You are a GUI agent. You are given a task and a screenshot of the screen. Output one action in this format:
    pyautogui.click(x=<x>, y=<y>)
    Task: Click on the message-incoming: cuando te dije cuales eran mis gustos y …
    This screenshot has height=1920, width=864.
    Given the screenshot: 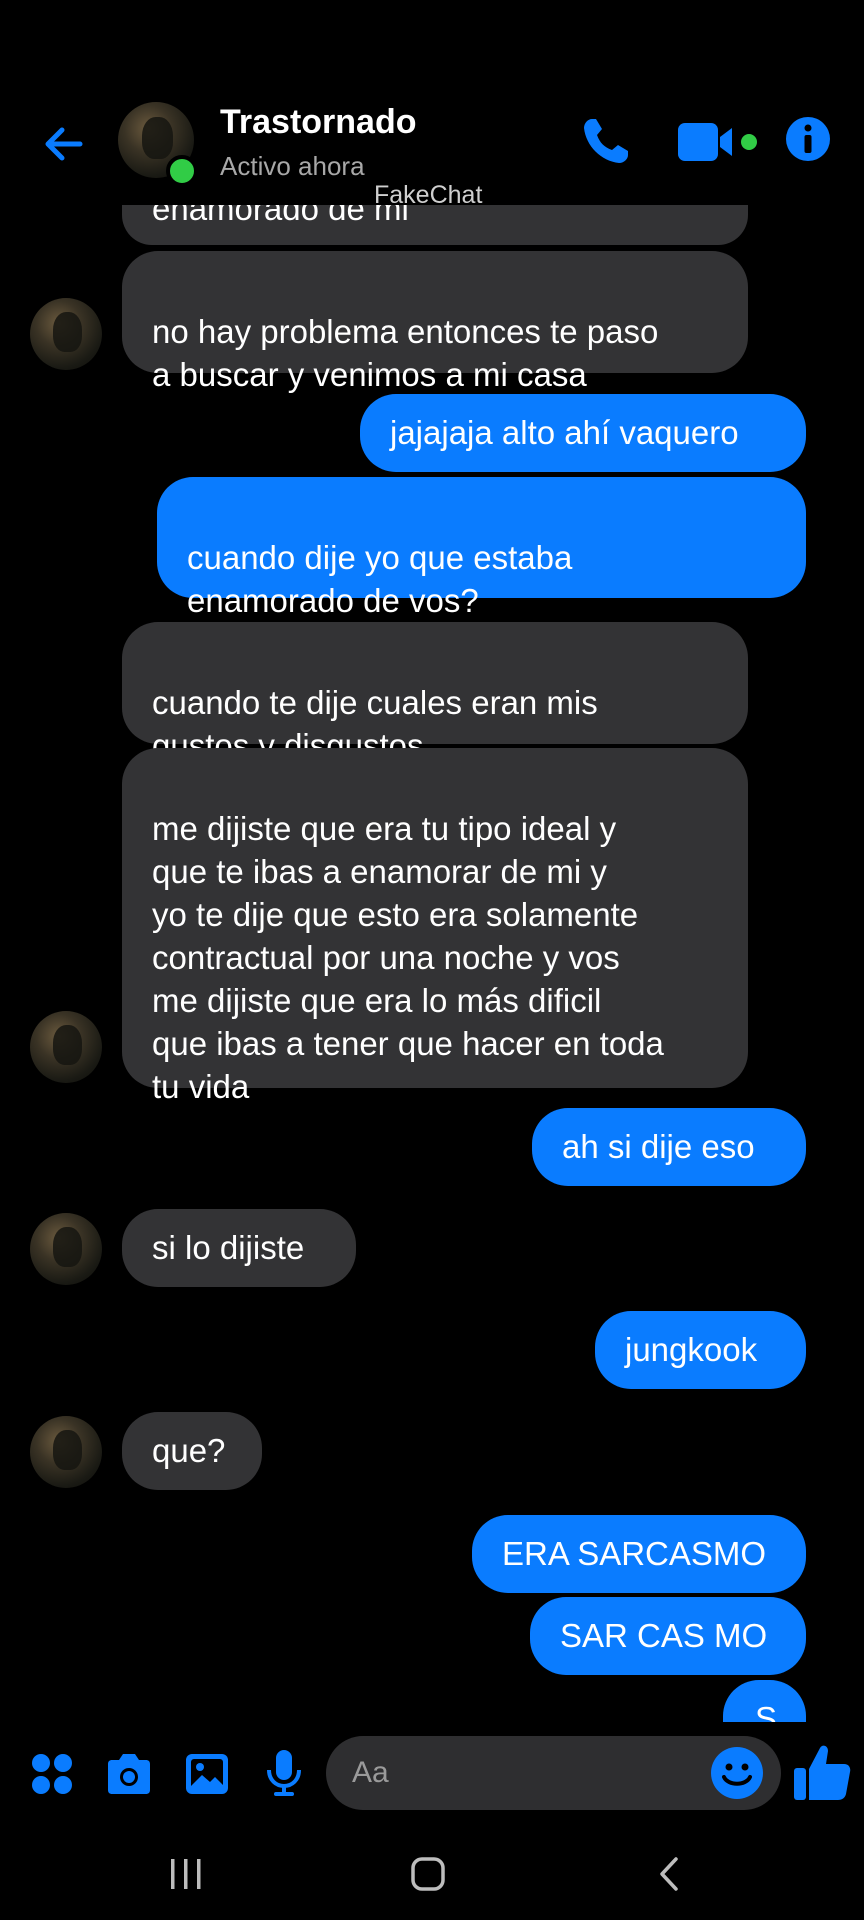 What is the action you would take?
    pyautogui.click(x=435, y=693)
    